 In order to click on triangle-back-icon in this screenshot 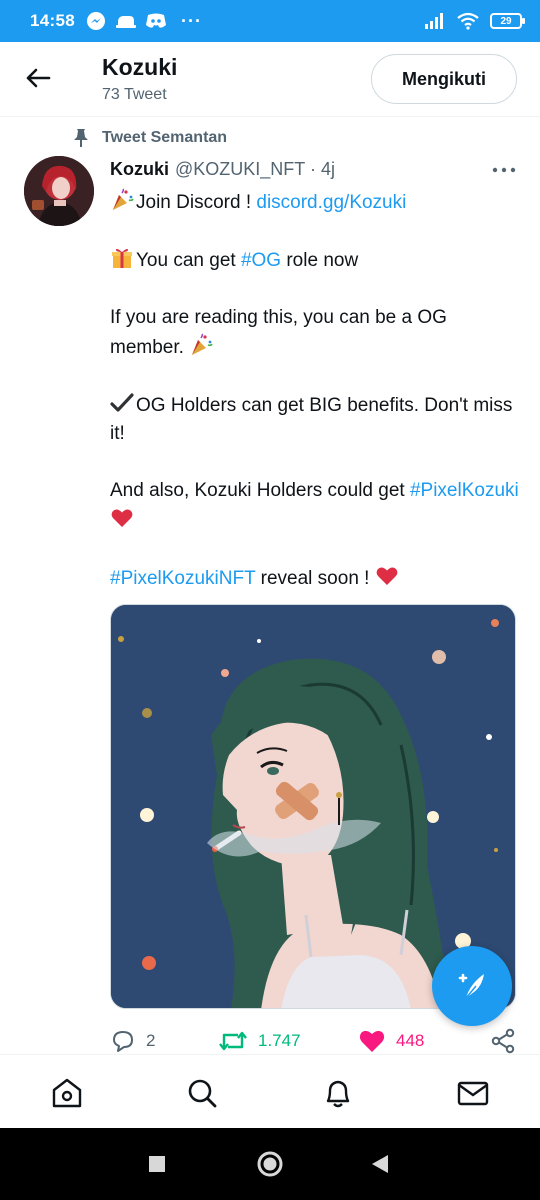, I will do `click(380, 1164)`.